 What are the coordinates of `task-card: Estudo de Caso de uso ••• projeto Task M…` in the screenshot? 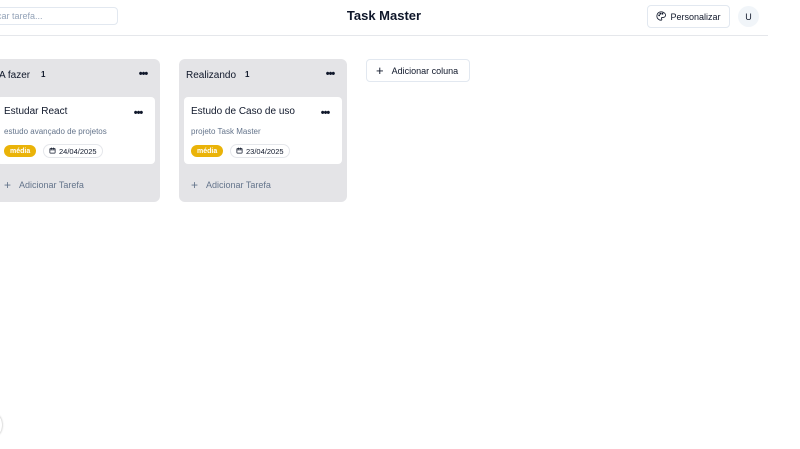 It's located at (263, 130).